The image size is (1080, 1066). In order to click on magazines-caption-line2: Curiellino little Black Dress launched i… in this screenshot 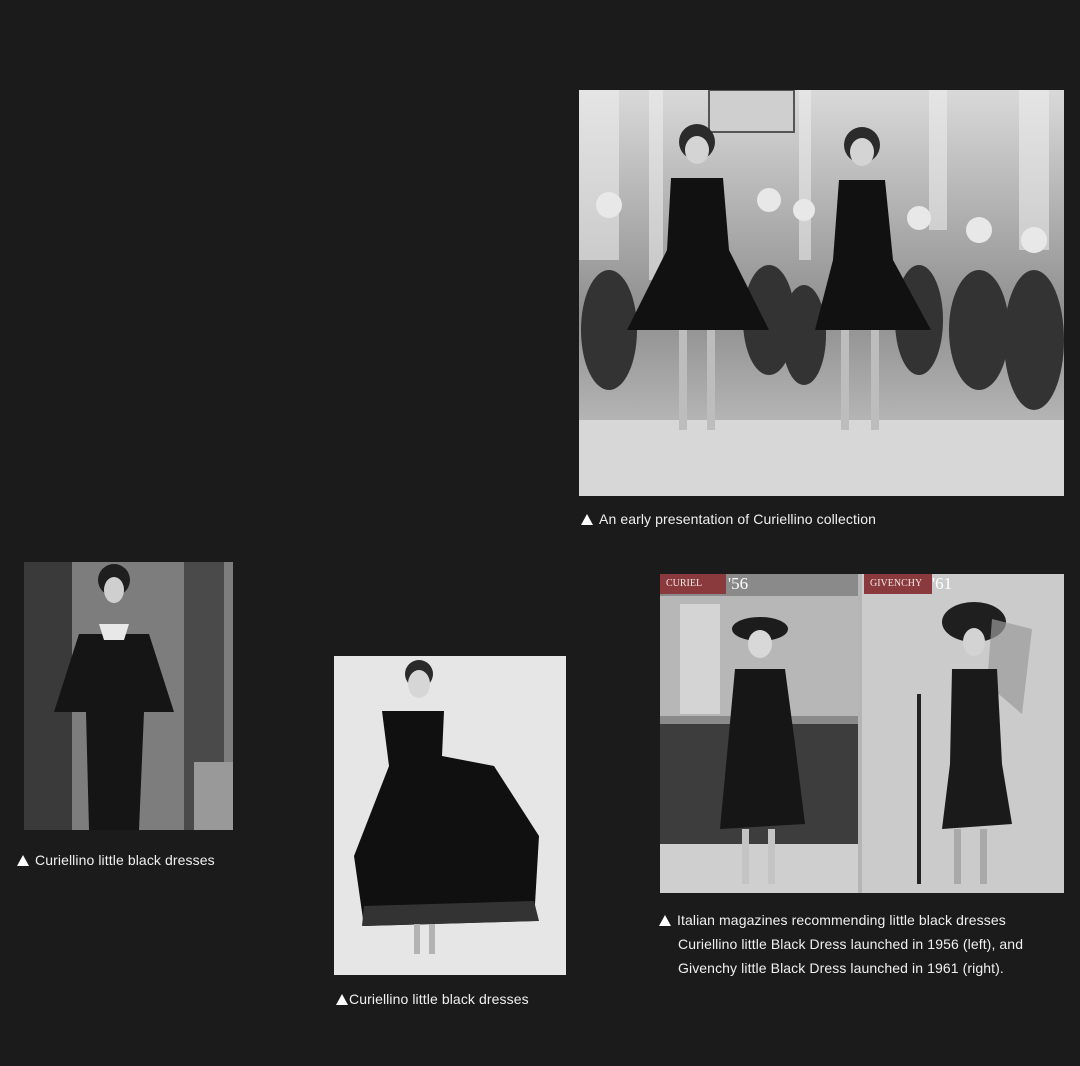, I will do `click(851, 944)`.